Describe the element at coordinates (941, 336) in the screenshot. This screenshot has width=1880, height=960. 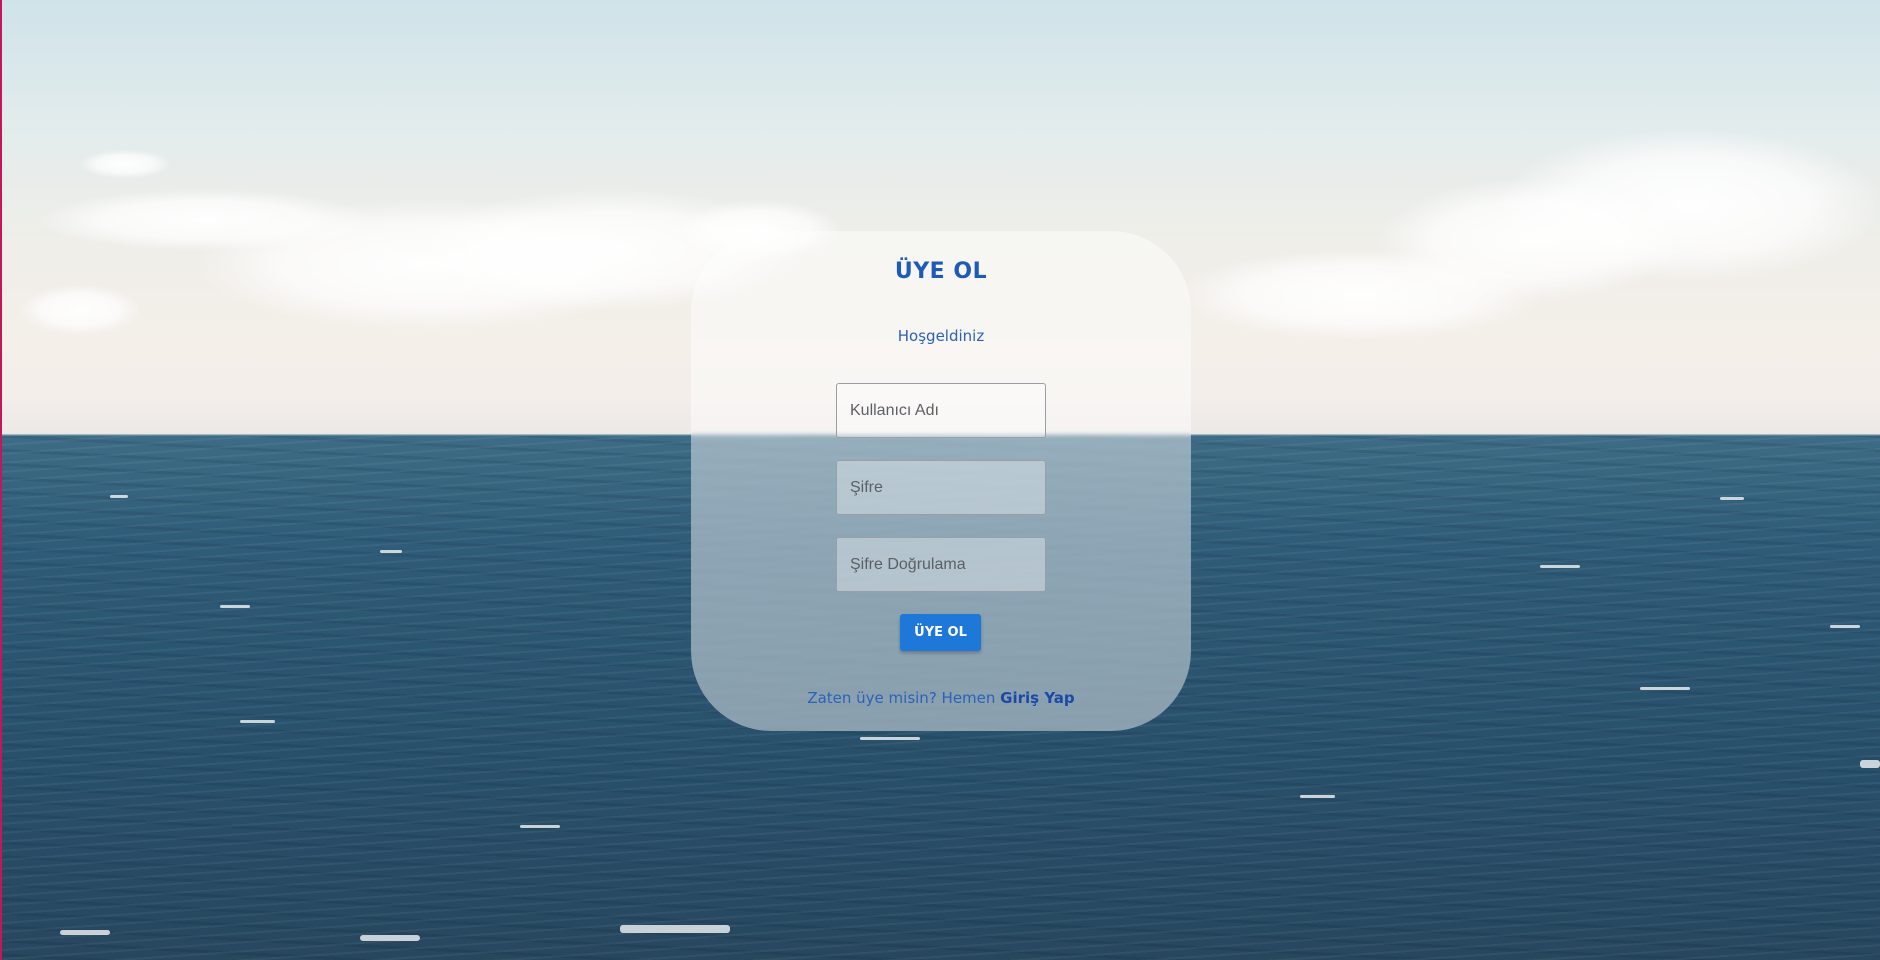
I see `welcome-text: Hoşgeldiniz` at that location.